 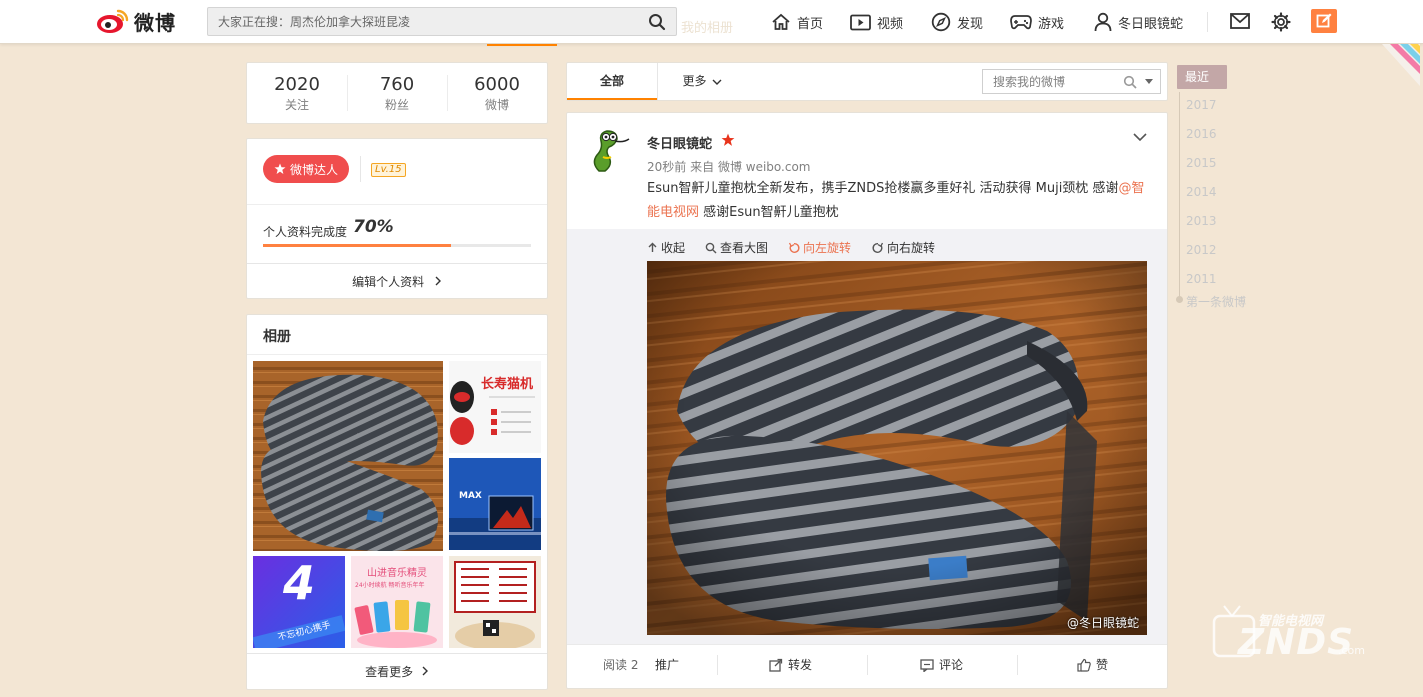 I want to click on stat-following-label: 关注, so click(x=296, y=105).